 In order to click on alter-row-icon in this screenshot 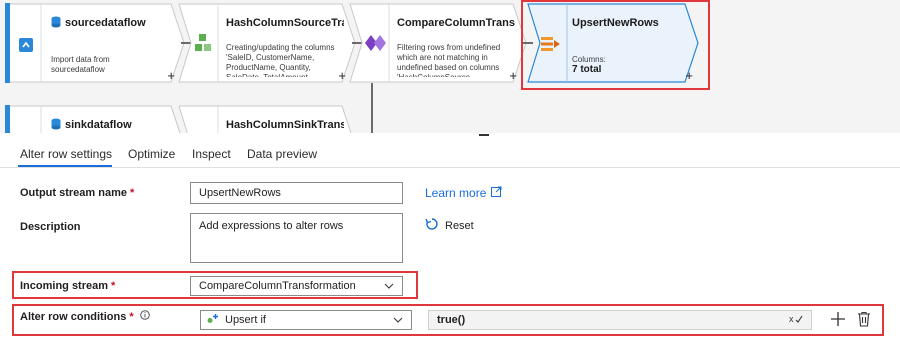, I will do `click(551, 46)`.